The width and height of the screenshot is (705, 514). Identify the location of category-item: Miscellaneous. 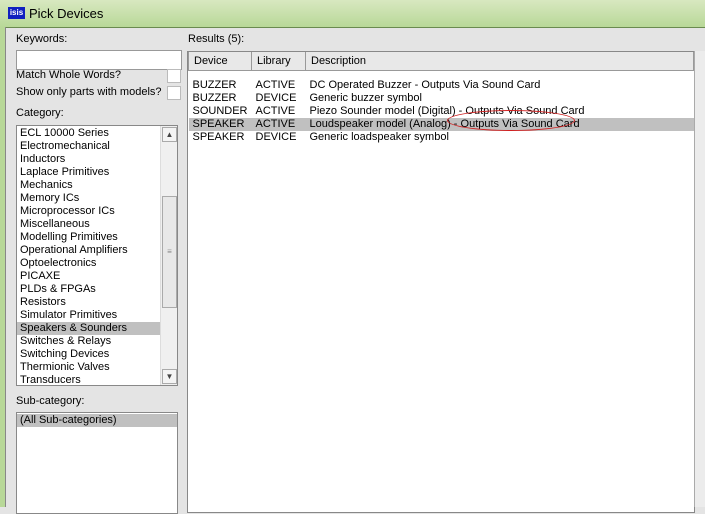
(97, 224).